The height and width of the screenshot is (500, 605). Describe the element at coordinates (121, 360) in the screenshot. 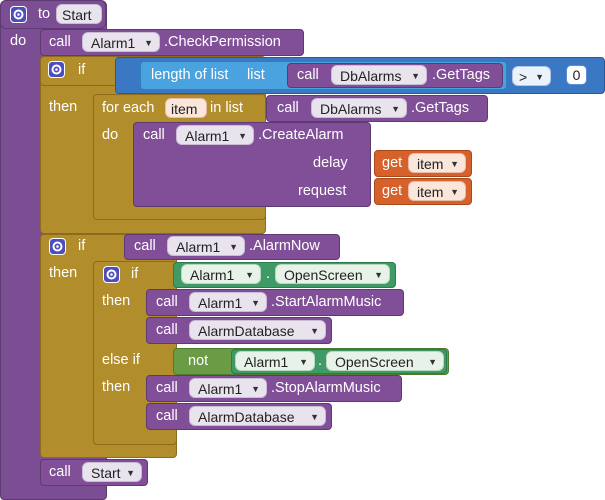

I see `else-if-keyword: else if` at that location.